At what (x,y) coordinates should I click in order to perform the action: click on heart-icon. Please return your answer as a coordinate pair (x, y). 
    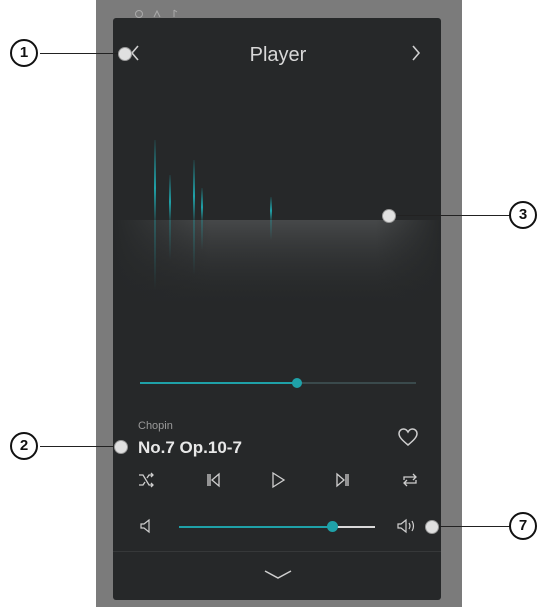
    Looking at the image, I should click on (408, 437).